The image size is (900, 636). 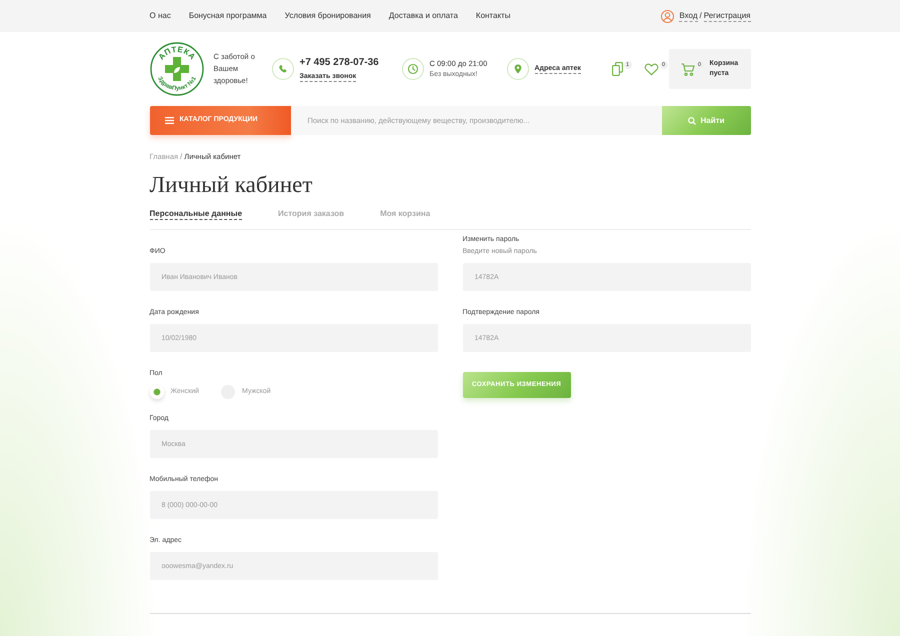 I want to click on phone-icon, so click(x=283, y=69).